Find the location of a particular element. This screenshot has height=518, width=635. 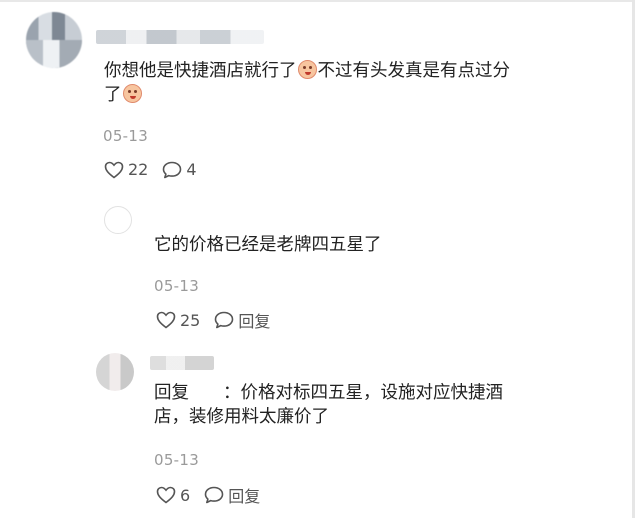

reply-text: 回复 ：价格对标四五星，设施对应快捷酒 店，装修用料太廉价了 is located at coordinates (364, 405).